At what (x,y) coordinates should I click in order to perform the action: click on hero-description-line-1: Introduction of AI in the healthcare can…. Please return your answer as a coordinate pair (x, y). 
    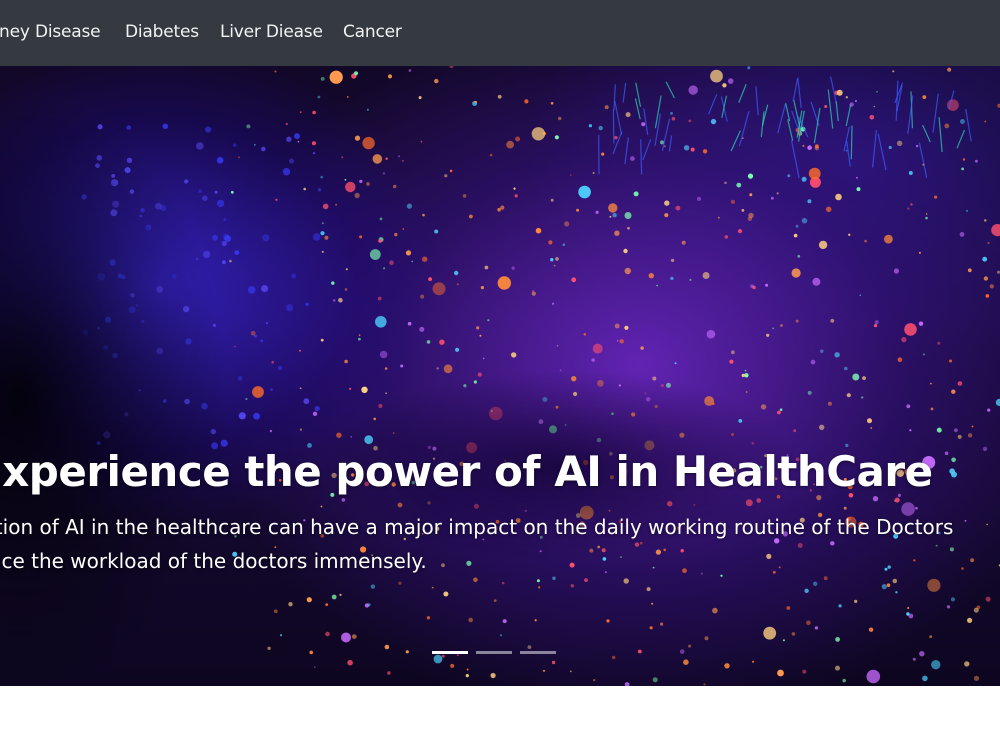
    Looking at the image, I should click on (477, 527).